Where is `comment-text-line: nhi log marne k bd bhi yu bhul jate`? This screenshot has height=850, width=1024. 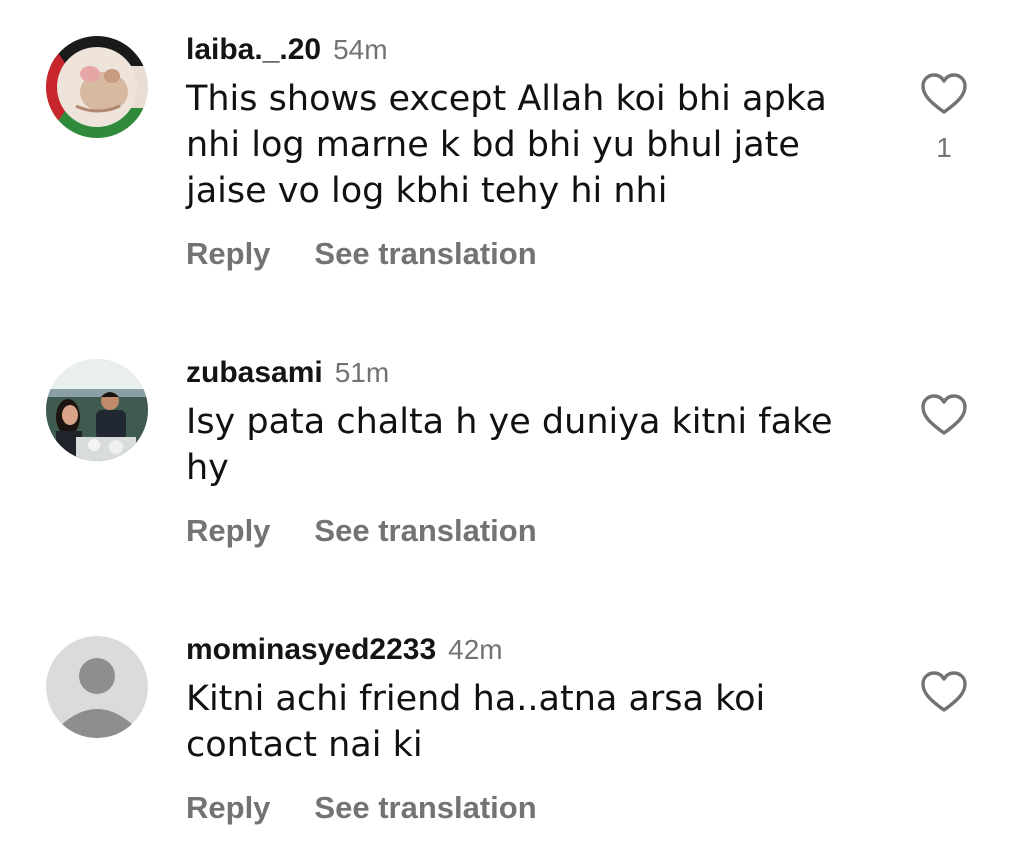
comment-text-line: nhi log marne k bd bhi yu bhul jate is located at coordinates (493, 145).